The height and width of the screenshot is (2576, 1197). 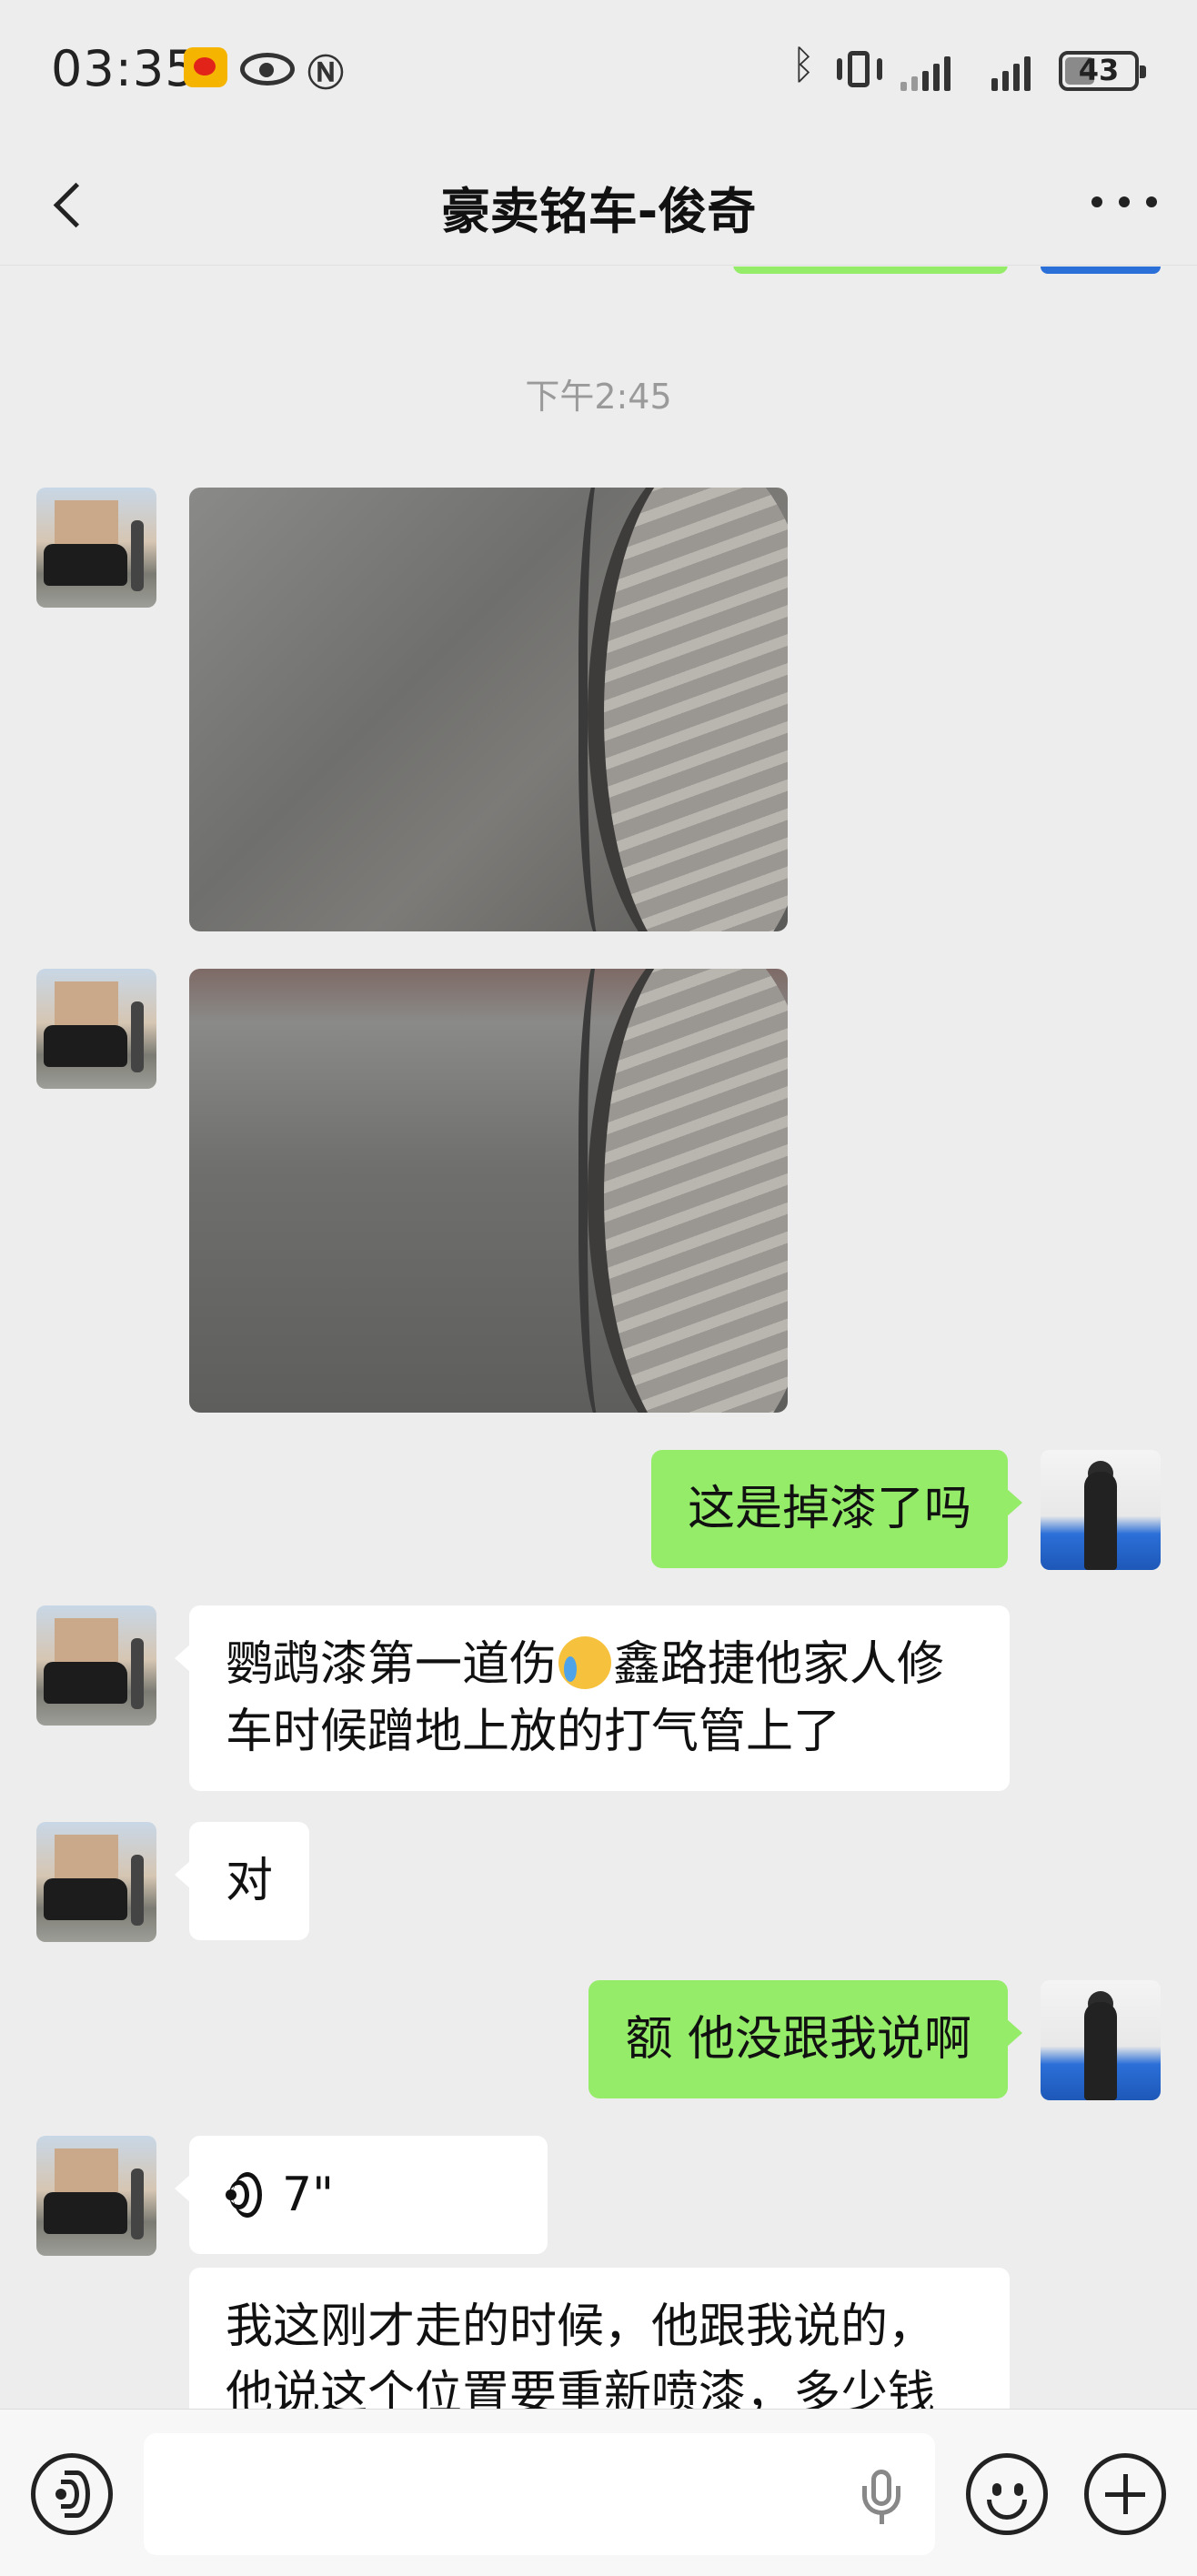 What do you see at coordinates (882, 2497) in the screenshot?
I see `microphone-icon` at bounding box center [882, 2497].